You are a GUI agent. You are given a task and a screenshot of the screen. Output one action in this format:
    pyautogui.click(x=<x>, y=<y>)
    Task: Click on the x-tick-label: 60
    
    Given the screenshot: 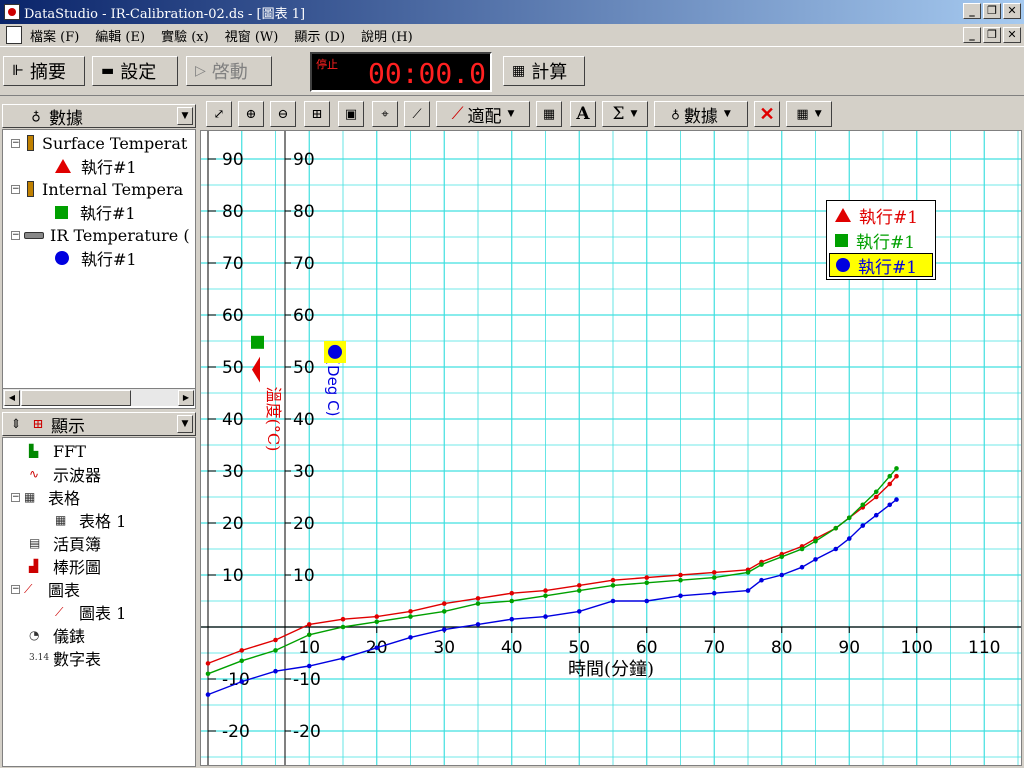 What is the action you would take?
    pyautogui.click(x=647, y=648)
    